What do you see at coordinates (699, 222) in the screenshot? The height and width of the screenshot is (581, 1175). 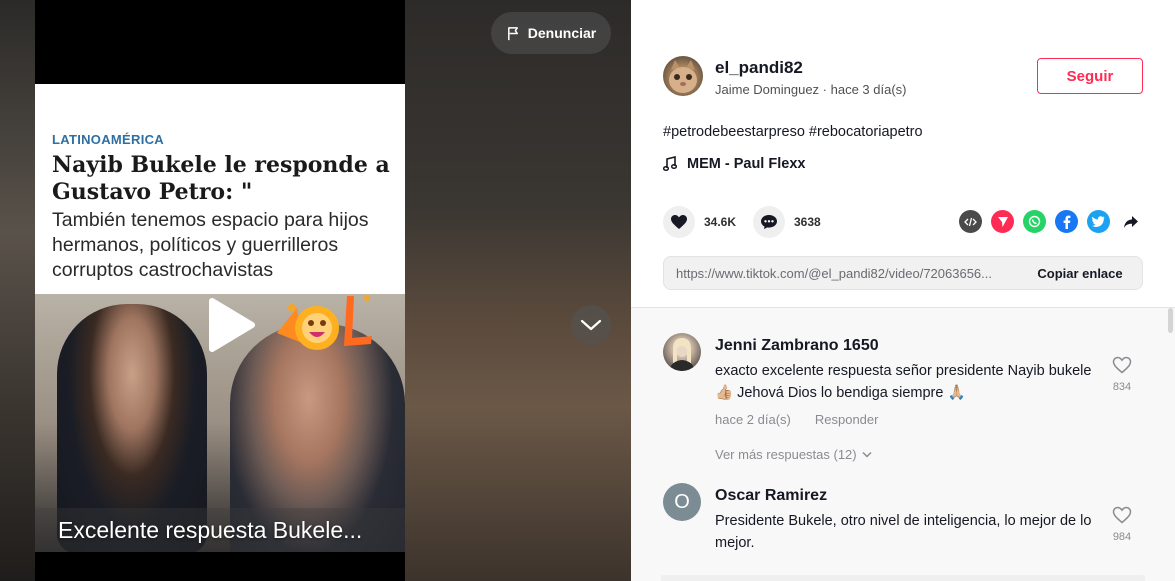 I see `like-action: 34.6K` at bounding box center [699, 222].